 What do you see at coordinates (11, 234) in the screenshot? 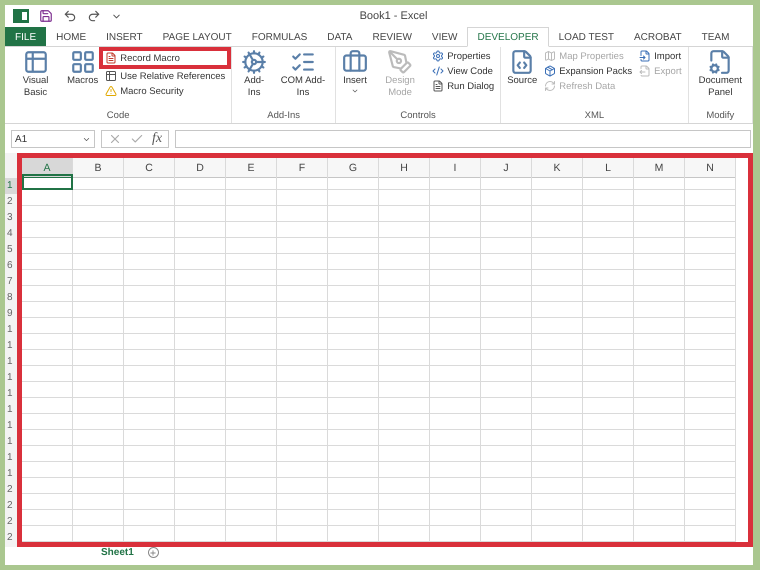
I see `row-header: 4` at bounding box center [11, 234].